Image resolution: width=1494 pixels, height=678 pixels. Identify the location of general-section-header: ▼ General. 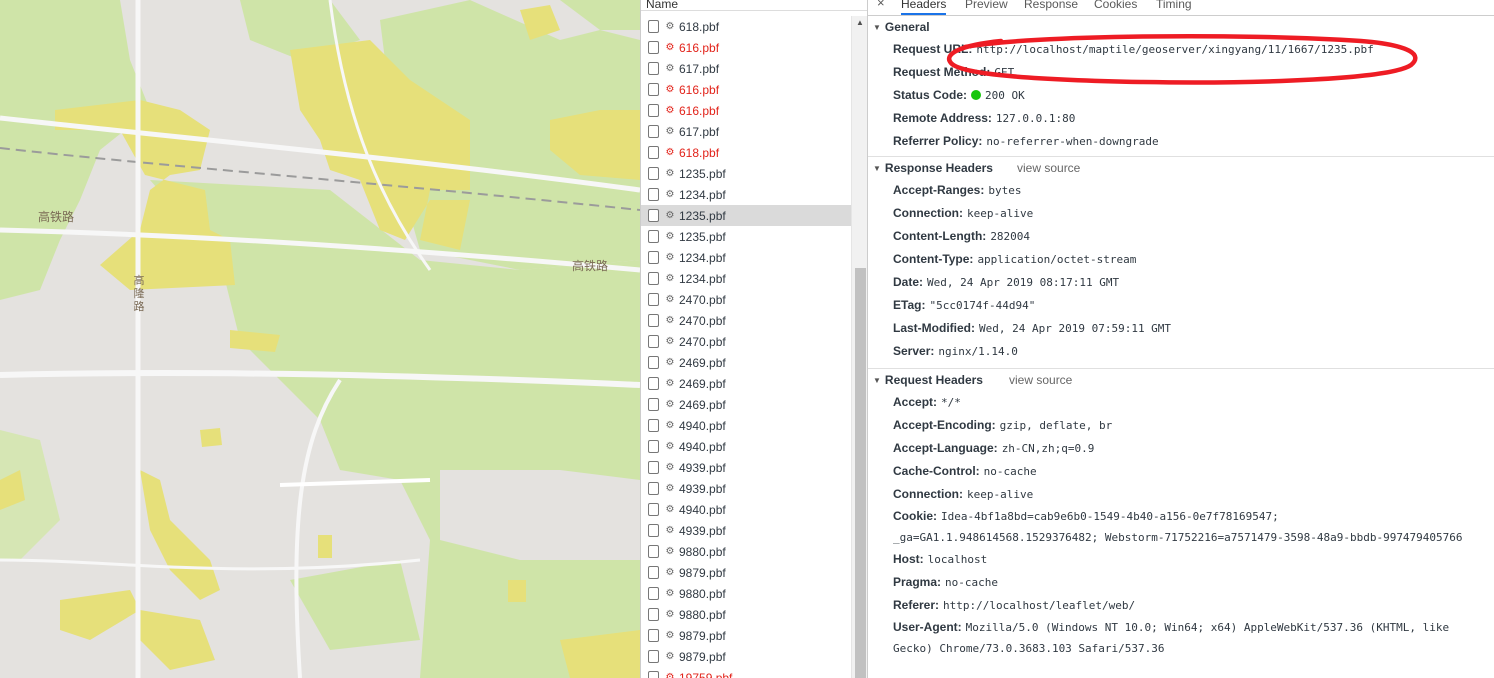
(1181, 27).